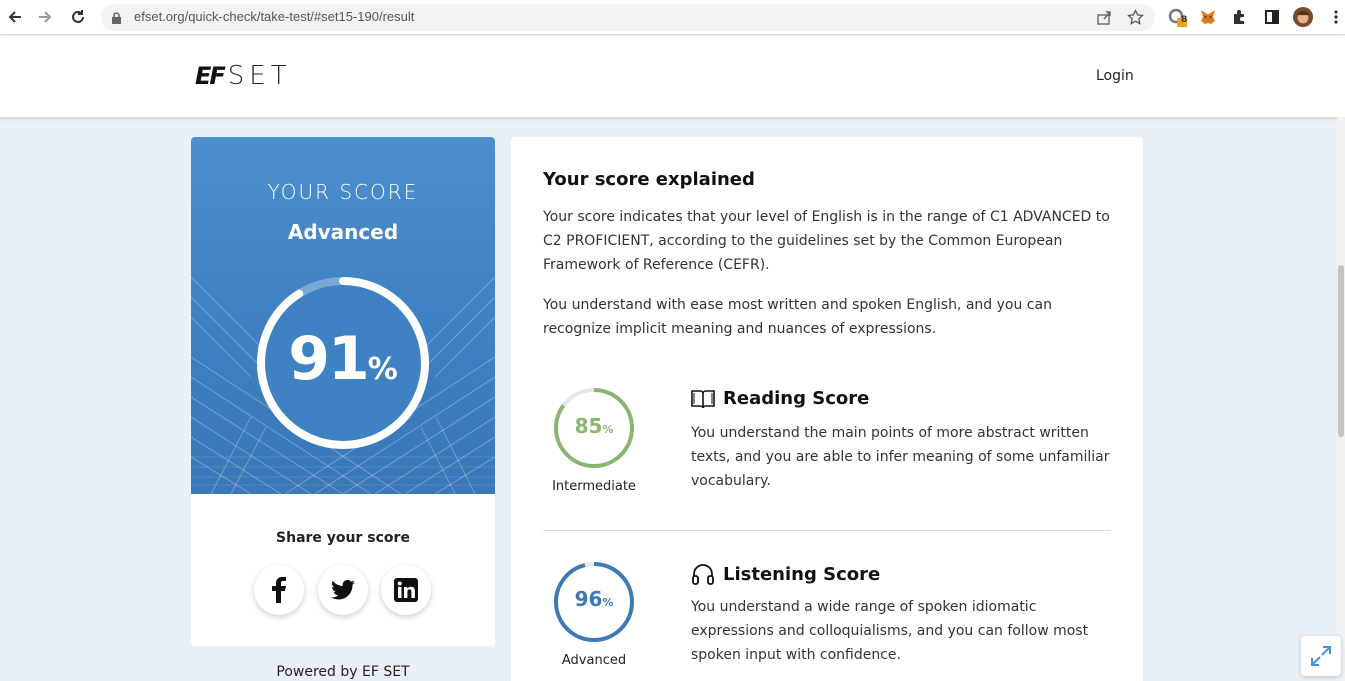 The width and height of the screenshot is (1345, 681). I want to click on listening-score-value: 96%, so click(594, 599).